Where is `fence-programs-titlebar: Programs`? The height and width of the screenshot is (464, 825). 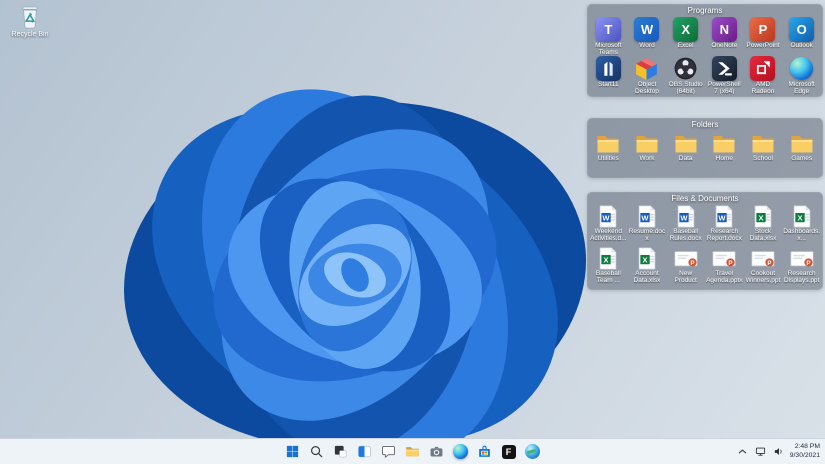
fence-programs-titlebar: Programs is located at coordinates (705, 10).